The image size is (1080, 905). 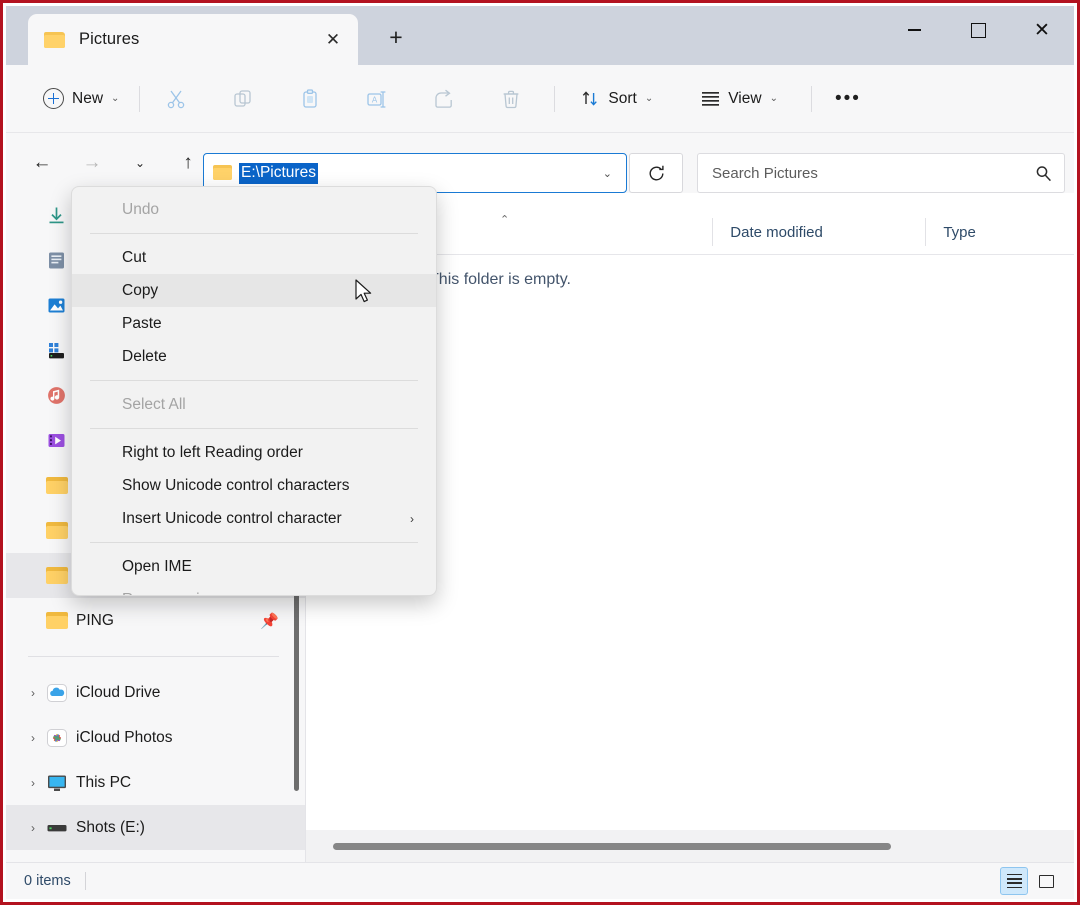 I want to click on search-icon, so click(x=1043, y=173).